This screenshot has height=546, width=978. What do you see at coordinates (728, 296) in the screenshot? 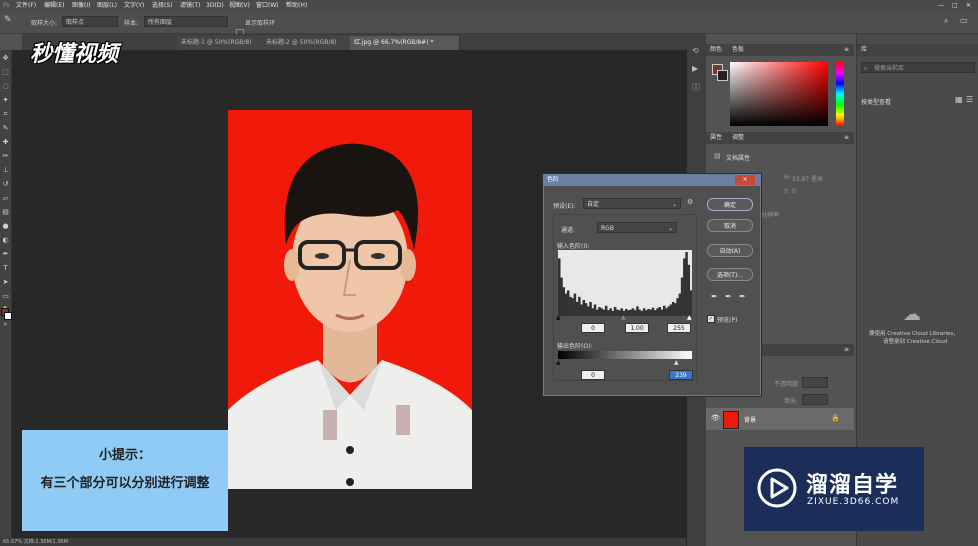
I see `gray-eyedropper-icon: ✒` at bounding box center [728, 296].